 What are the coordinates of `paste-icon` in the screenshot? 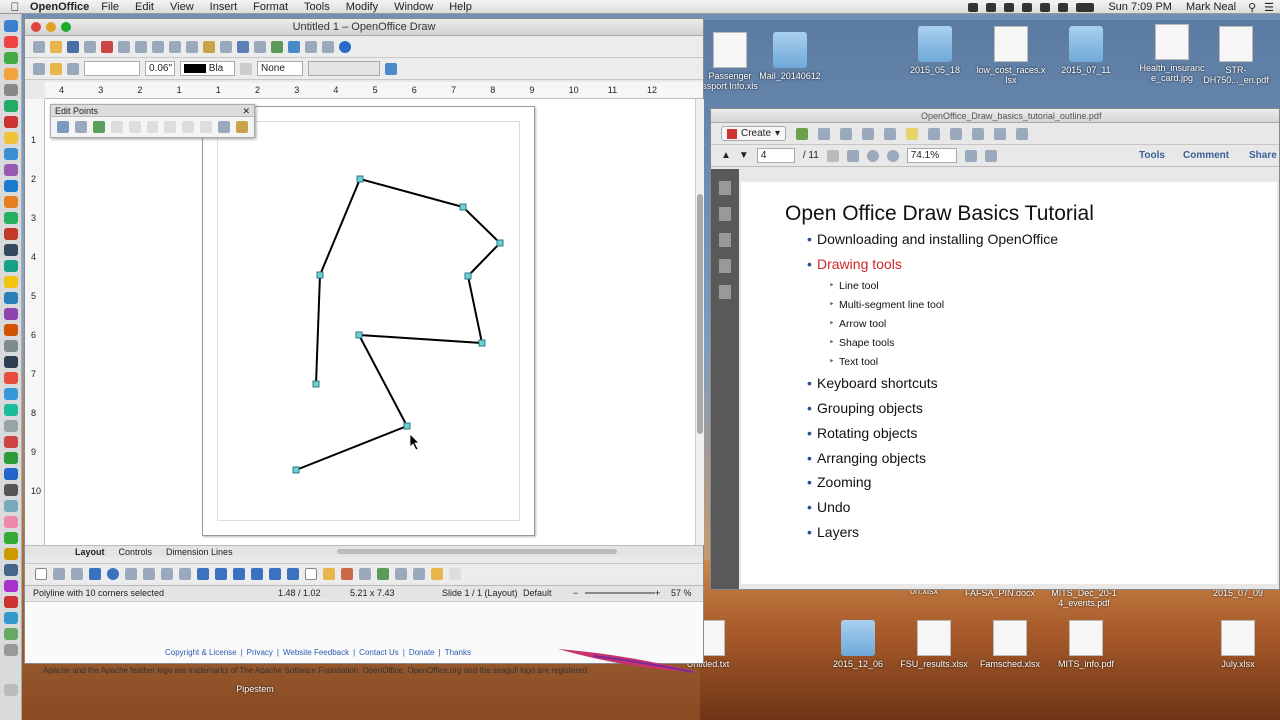 It's located at (209, 46).